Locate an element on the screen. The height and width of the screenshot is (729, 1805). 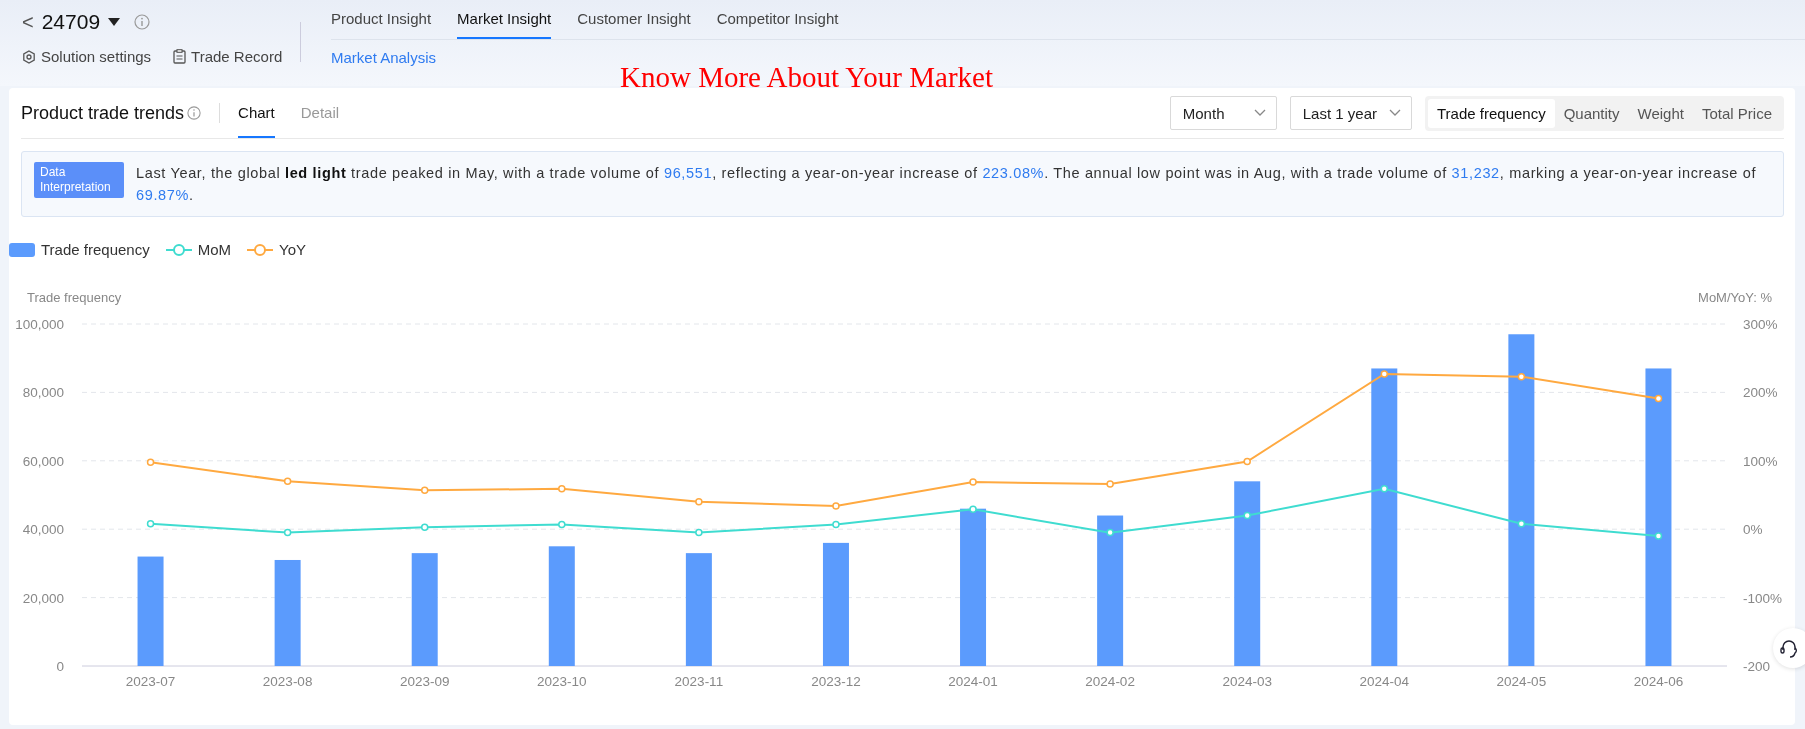
legend-bar-icon is located at coordinates (22, 249).